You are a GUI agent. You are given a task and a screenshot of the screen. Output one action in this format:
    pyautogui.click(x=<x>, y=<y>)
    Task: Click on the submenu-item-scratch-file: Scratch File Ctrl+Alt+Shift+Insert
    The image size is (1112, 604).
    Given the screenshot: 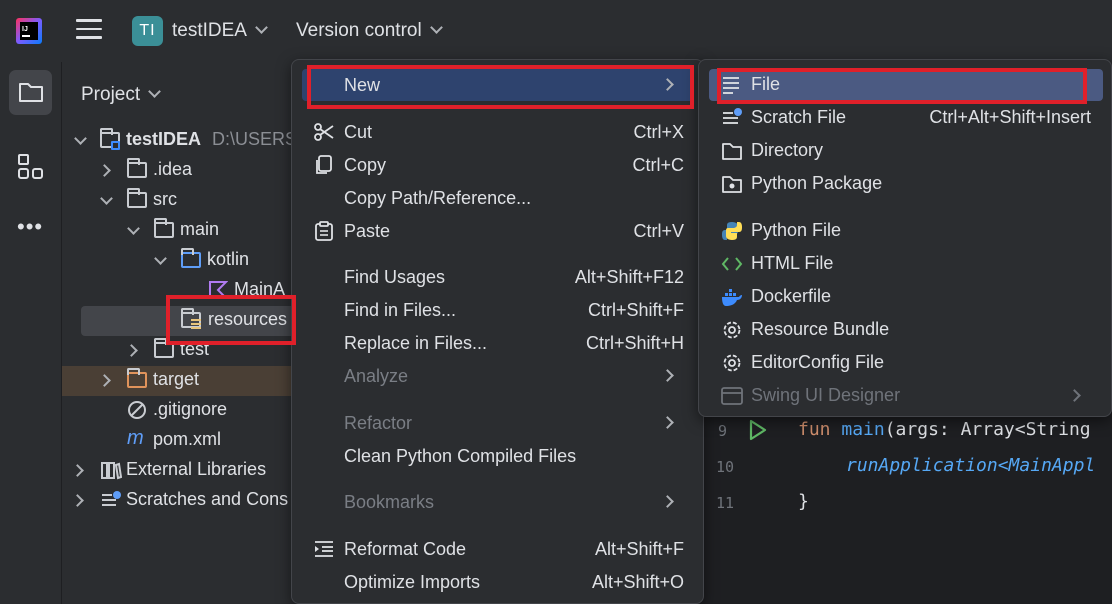 What is the action you would take?
    pyautogui.click(x=906, y=118)
    